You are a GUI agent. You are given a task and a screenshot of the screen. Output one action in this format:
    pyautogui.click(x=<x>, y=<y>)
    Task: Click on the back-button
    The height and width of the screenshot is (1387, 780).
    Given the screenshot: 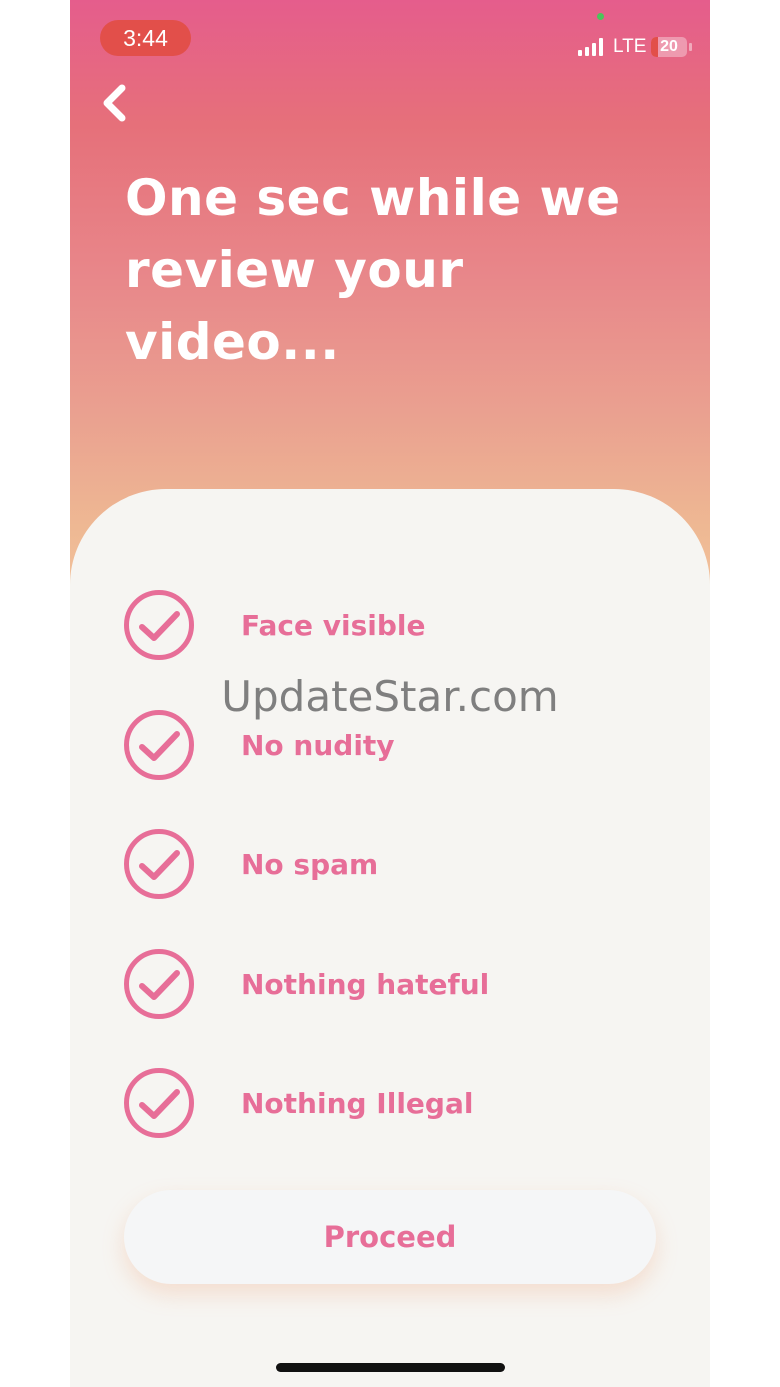 What is the action you would take?
    pyautogui.click(x=116, y=103)
    